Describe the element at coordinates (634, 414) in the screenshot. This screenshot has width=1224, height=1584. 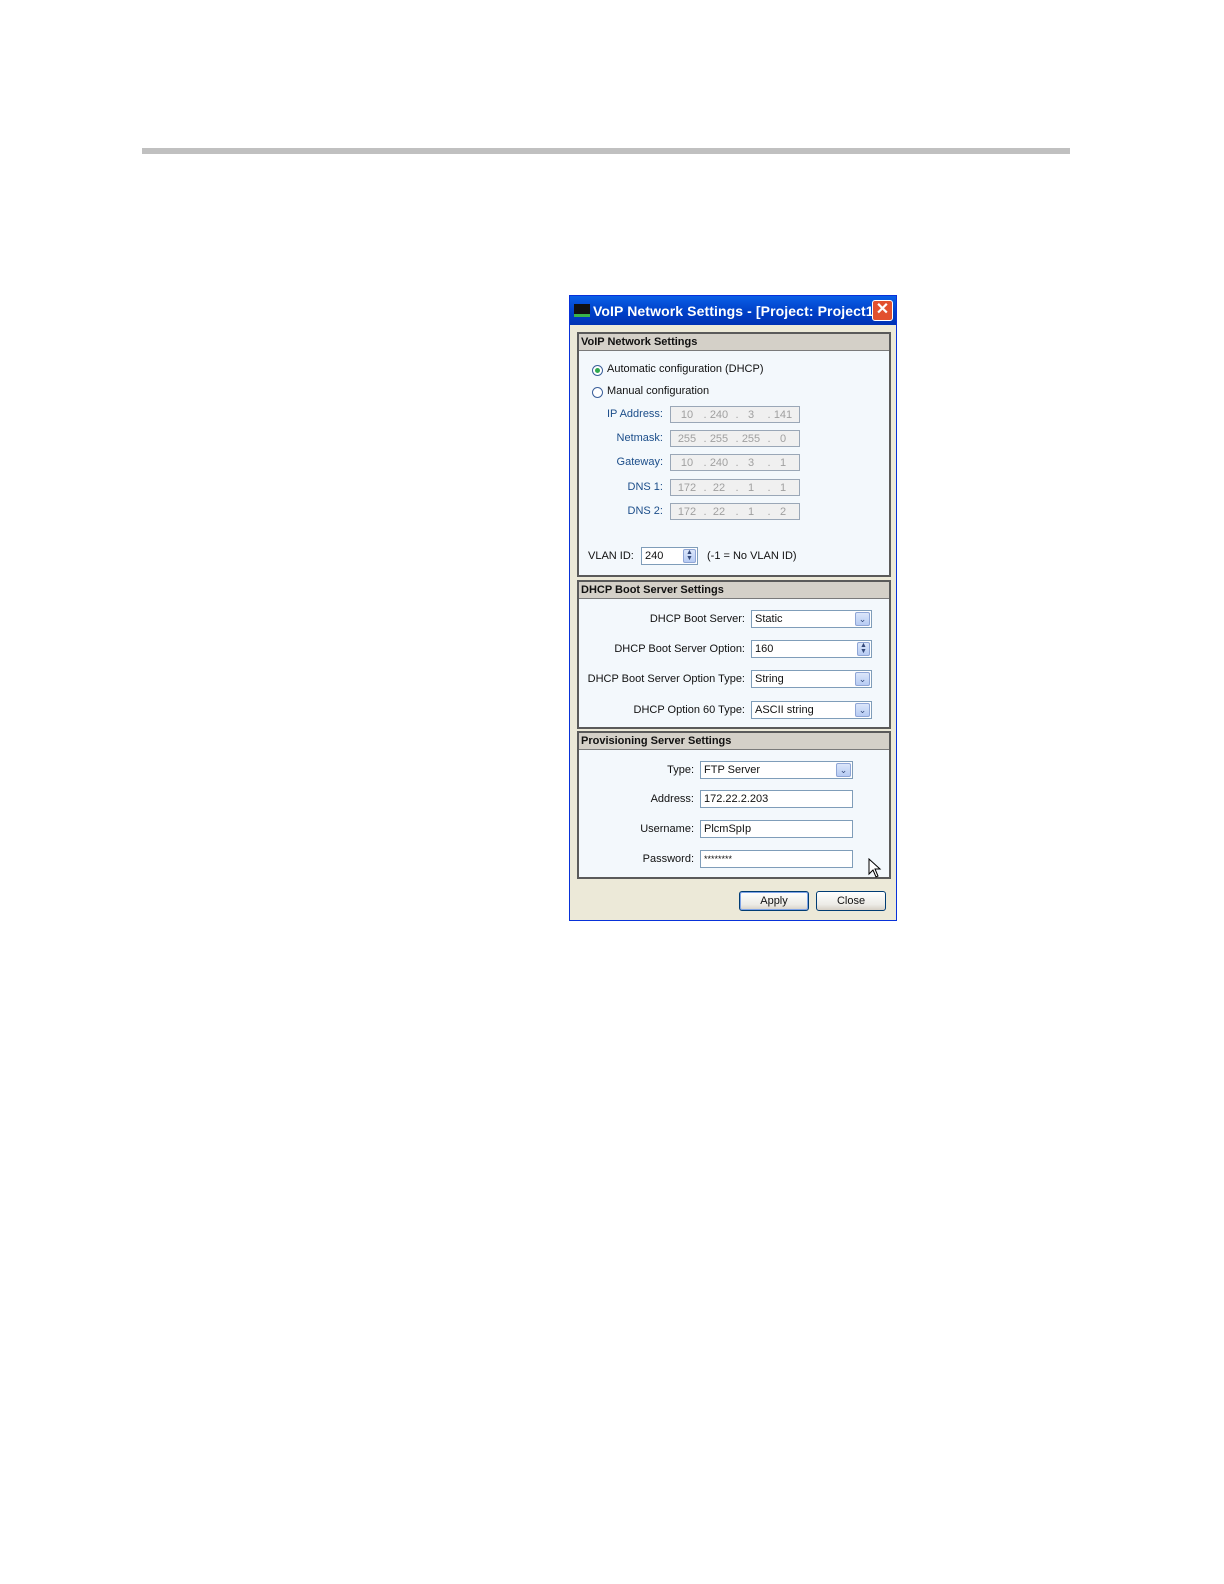
I see `ip-field-label: IP Address:` at that location.